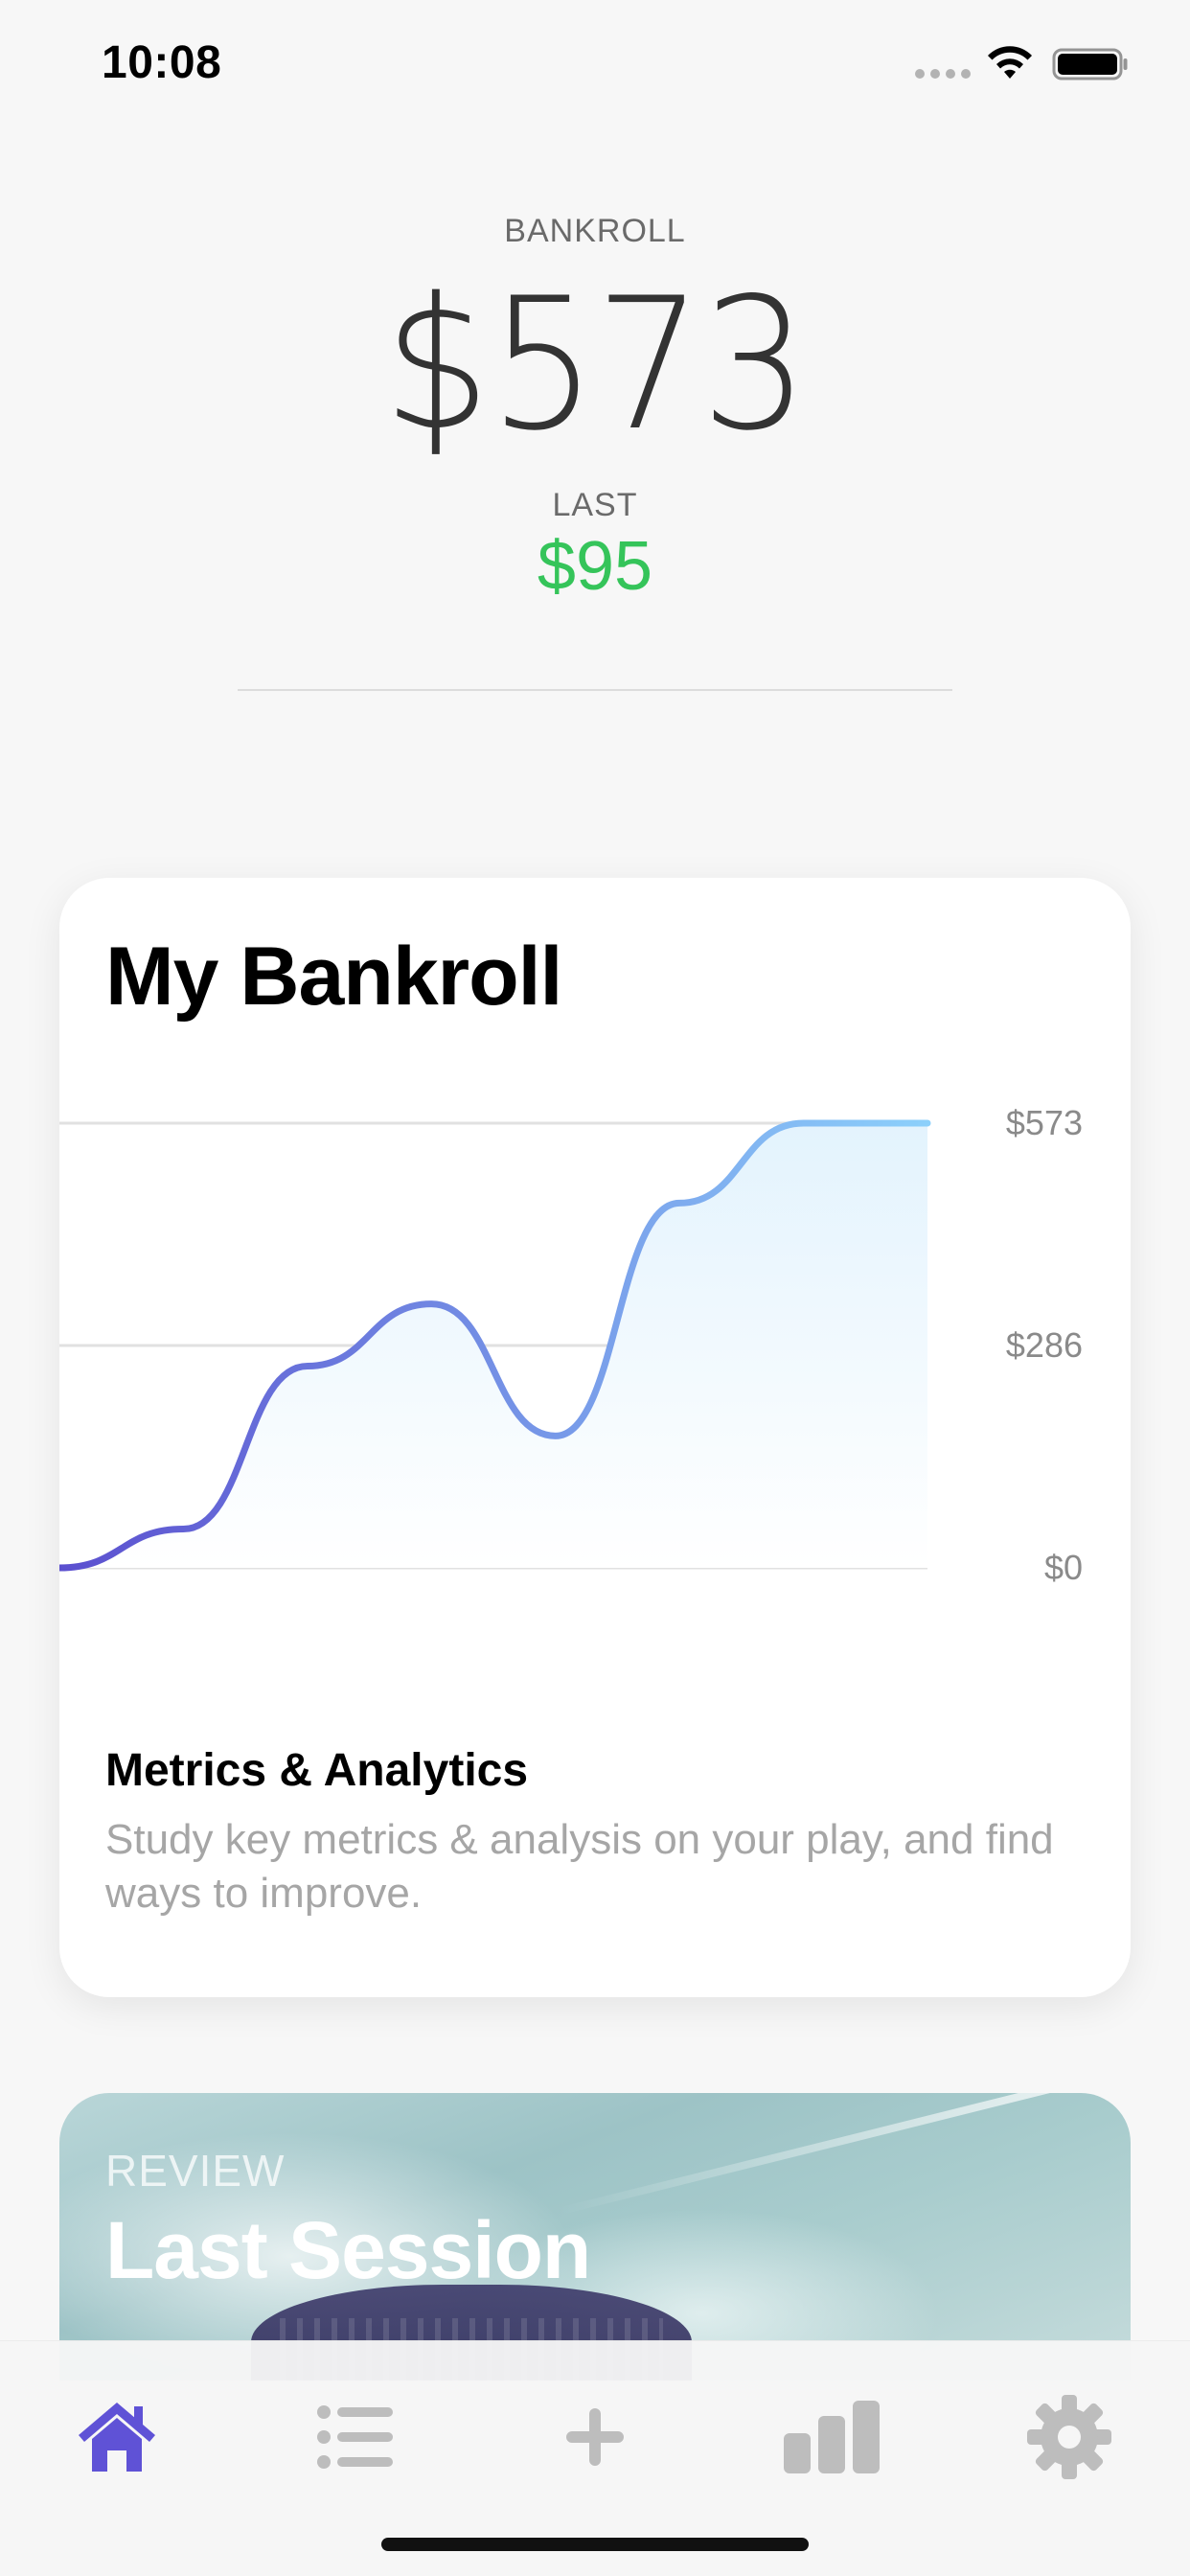  Describe the element at coordinates (1044, 1122) in the screenshot. I see `y-tick-label: $573` at that location.